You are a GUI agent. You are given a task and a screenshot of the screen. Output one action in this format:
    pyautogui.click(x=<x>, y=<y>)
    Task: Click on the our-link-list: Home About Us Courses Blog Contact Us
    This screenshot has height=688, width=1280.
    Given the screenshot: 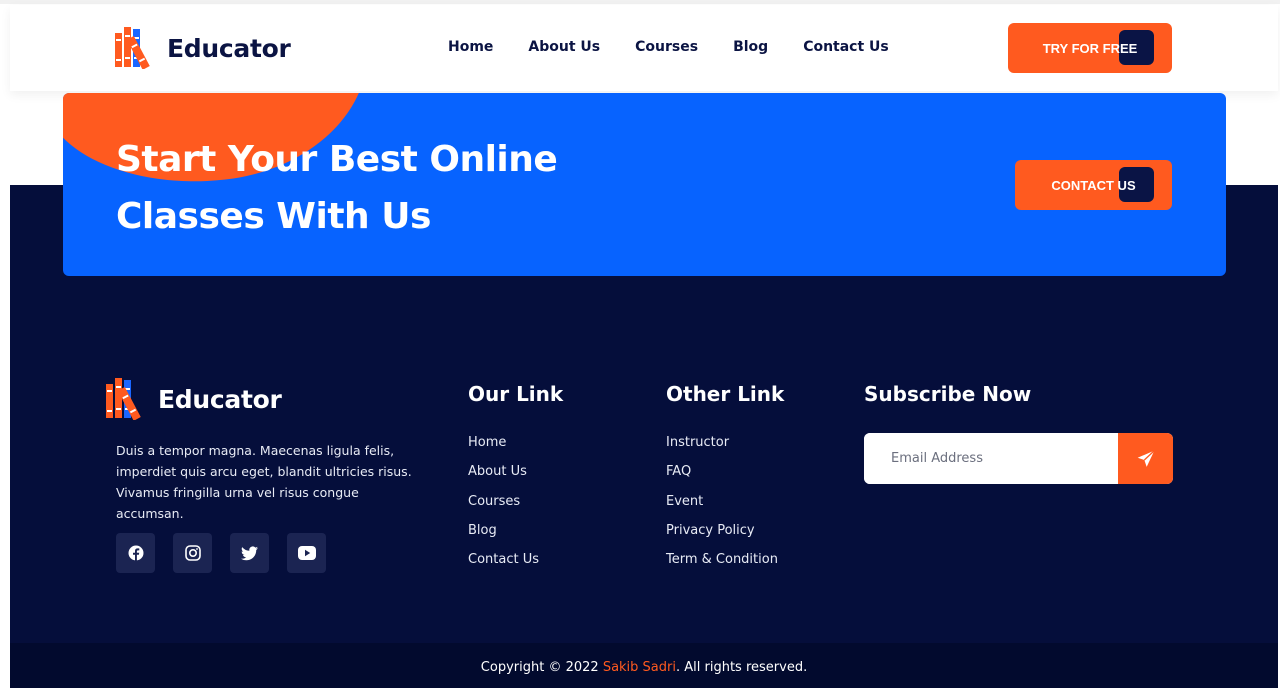 What is the action you would take?
    pyautogui.click(x=503, y=506)
    